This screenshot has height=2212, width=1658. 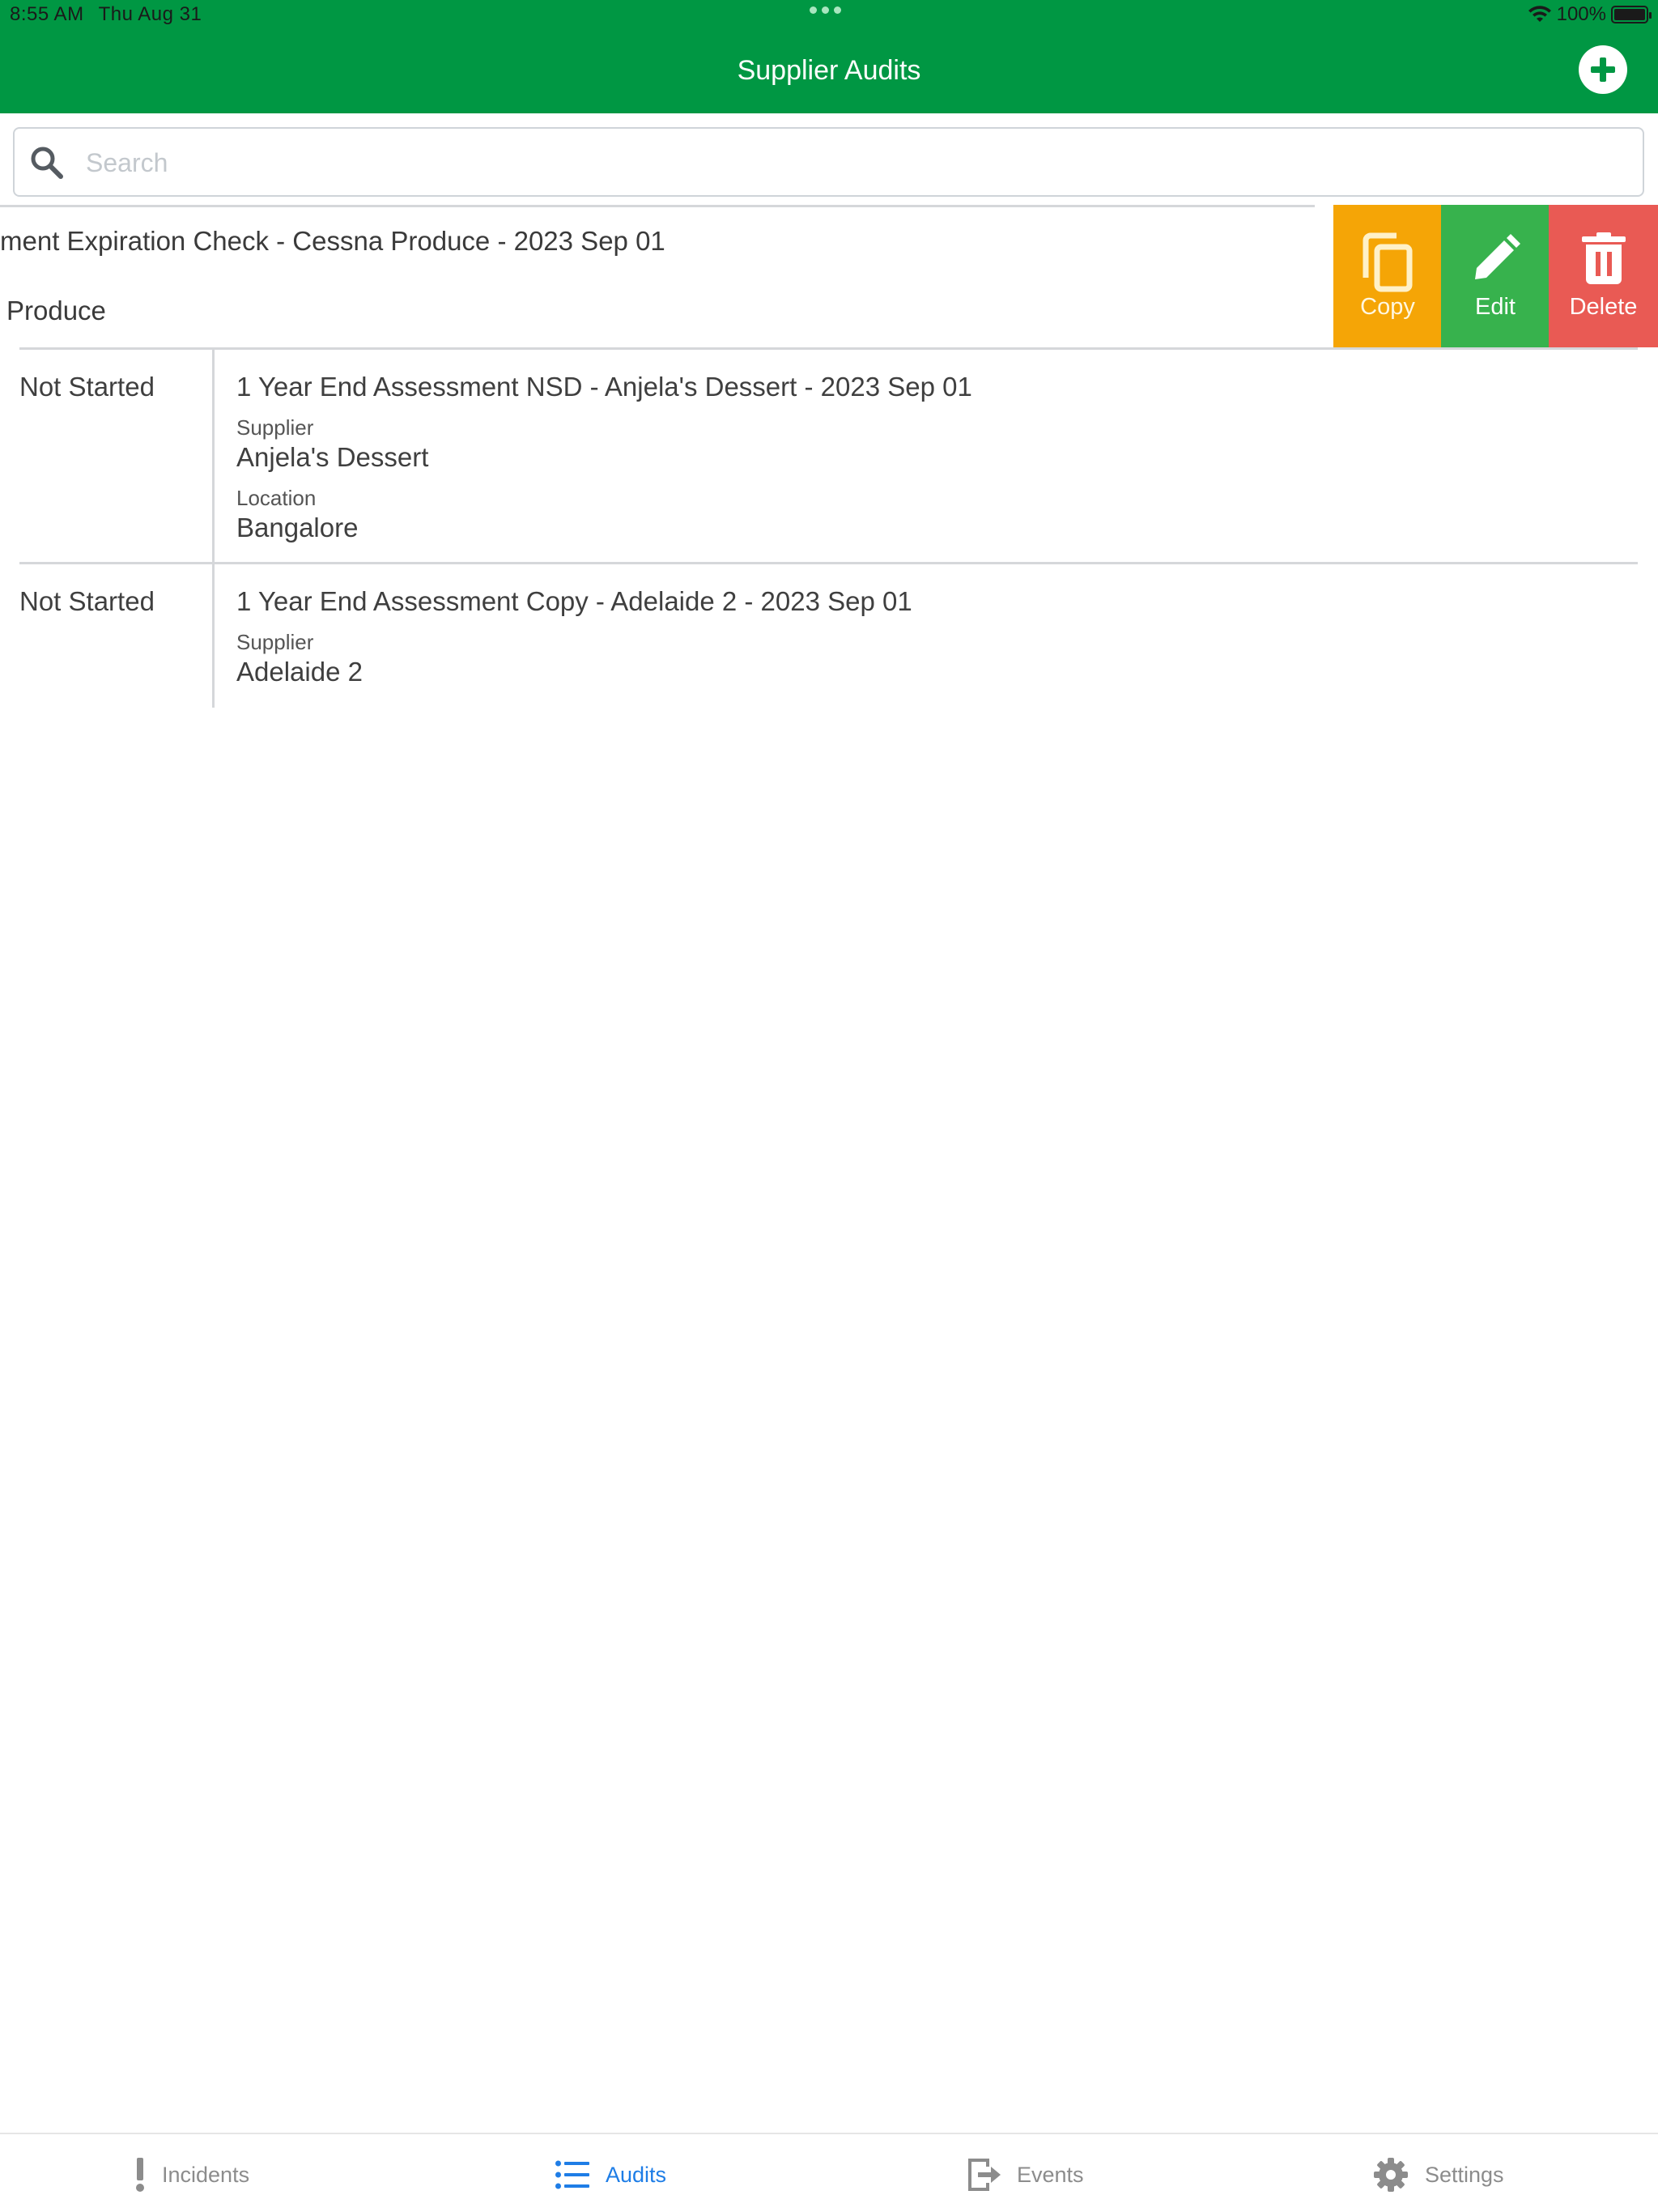 What do you see at coordinates (829, 71) in the screenshot?
I see `page-title: Supplier Audits` at bounding box center [829, 71].